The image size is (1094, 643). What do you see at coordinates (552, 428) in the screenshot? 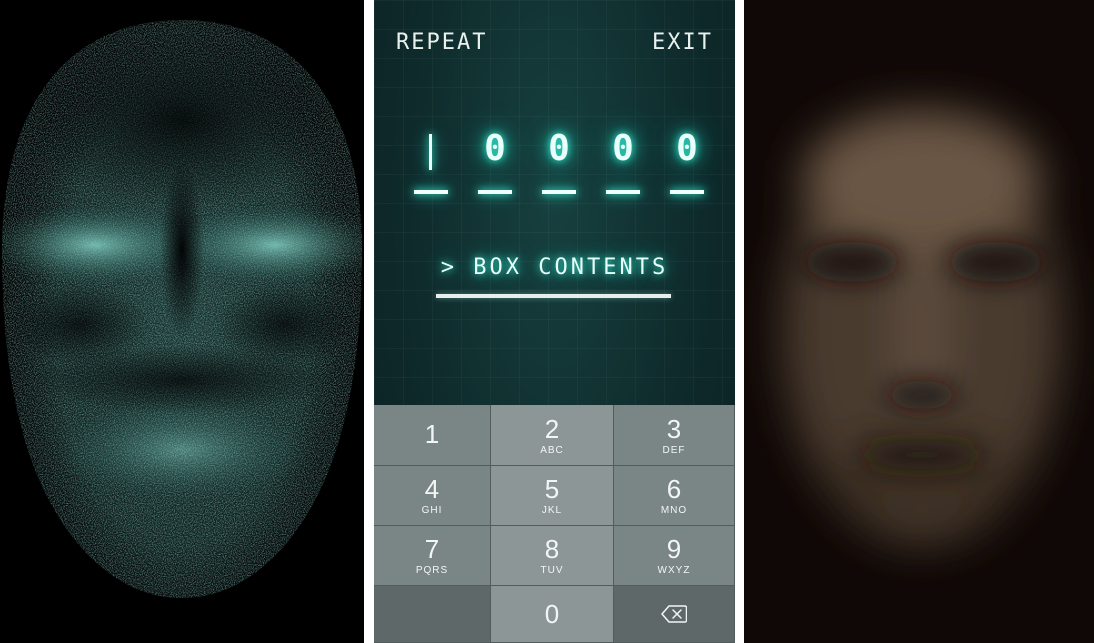
I see `key-number: 2` at bounding box center [552, 428].